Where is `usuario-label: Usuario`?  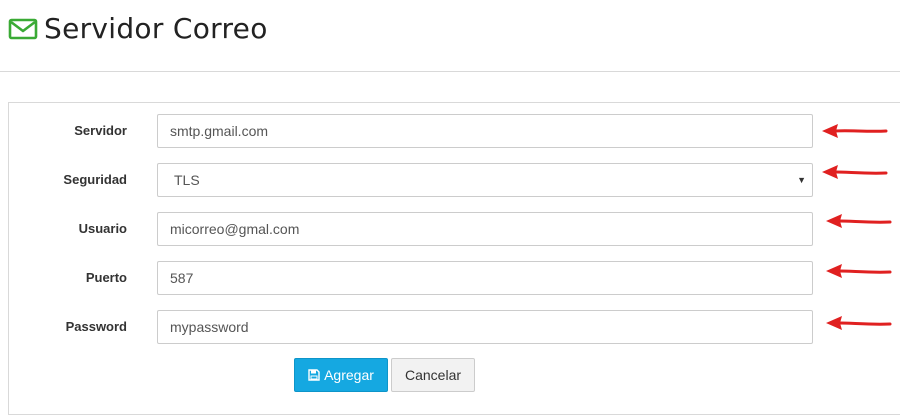 usuario-label: Usuario is located at coordinates (102, 228).